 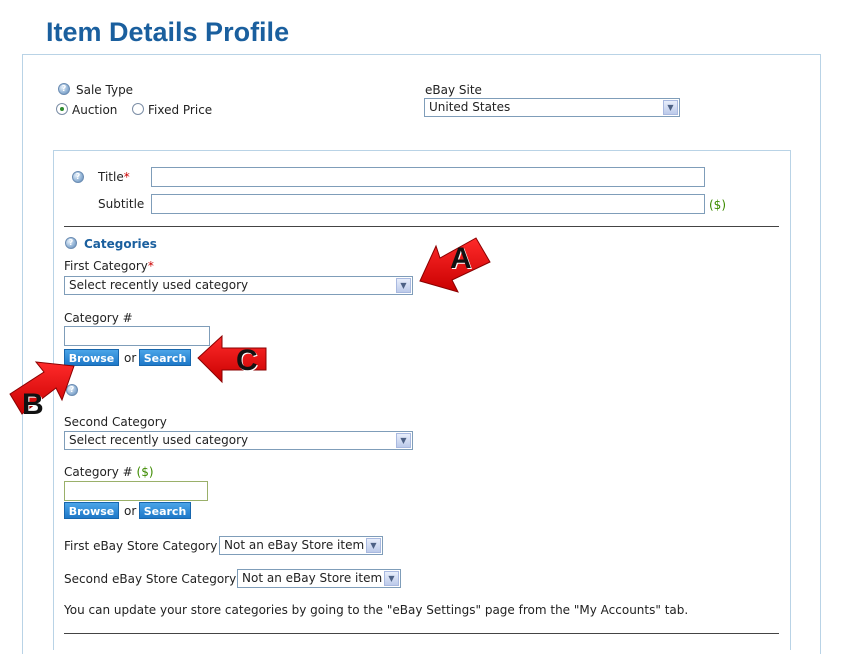 What do you see at coordinates (461, 258) in the screenshot?
I see `callout-a: A` at bounding box center [461, 258].